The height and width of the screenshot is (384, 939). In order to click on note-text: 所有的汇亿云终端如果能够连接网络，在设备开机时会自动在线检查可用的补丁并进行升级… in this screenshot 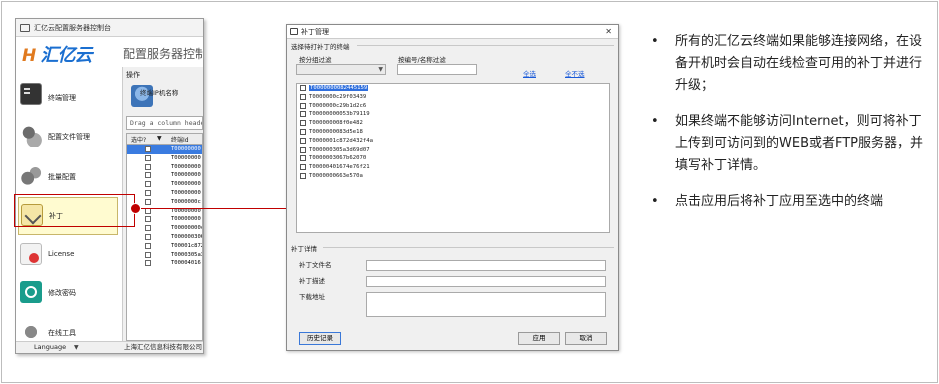, I will do `click(799, 63)`.